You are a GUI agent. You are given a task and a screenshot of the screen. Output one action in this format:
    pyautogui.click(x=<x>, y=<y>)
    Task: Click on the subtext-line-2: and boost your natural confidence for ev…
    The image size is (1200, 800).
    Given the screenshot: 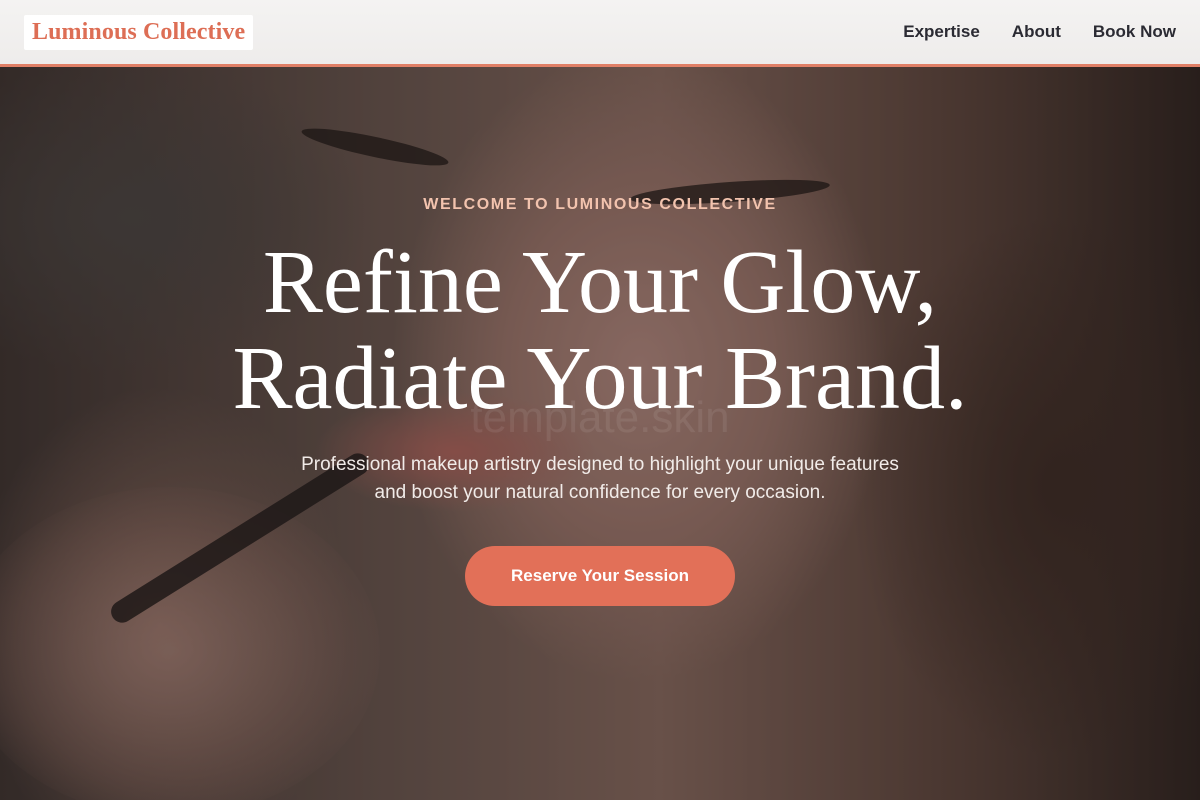 What is the action you would take?
    pyautogui.click(x=600, y=492)
    